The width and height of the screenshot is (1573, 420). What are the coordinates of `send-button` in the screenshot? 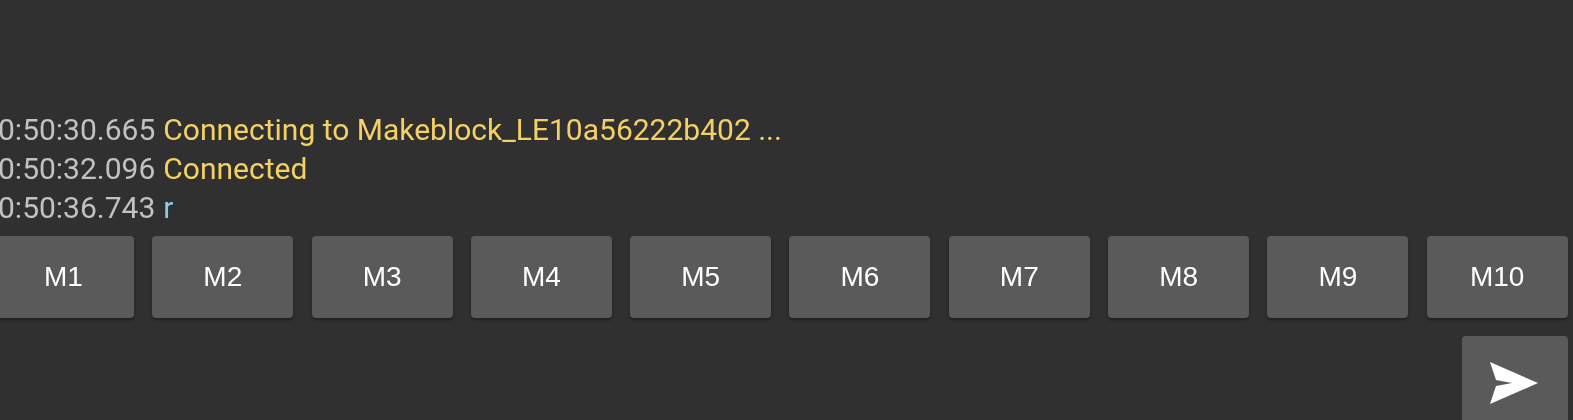 It's located at (1515, 378).